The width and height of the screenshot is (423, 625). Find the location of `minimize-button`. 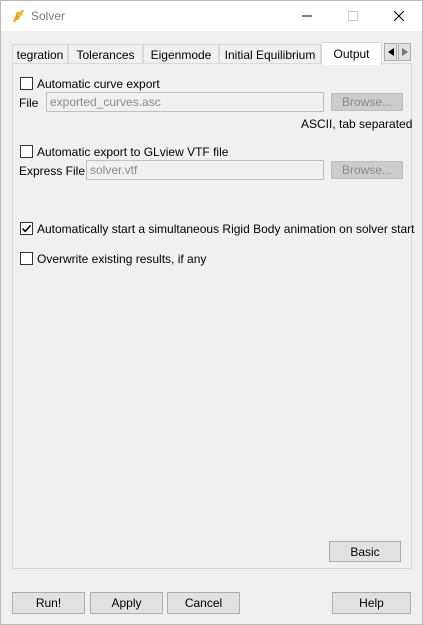

minimize-button is located at coordinates (307, 16).